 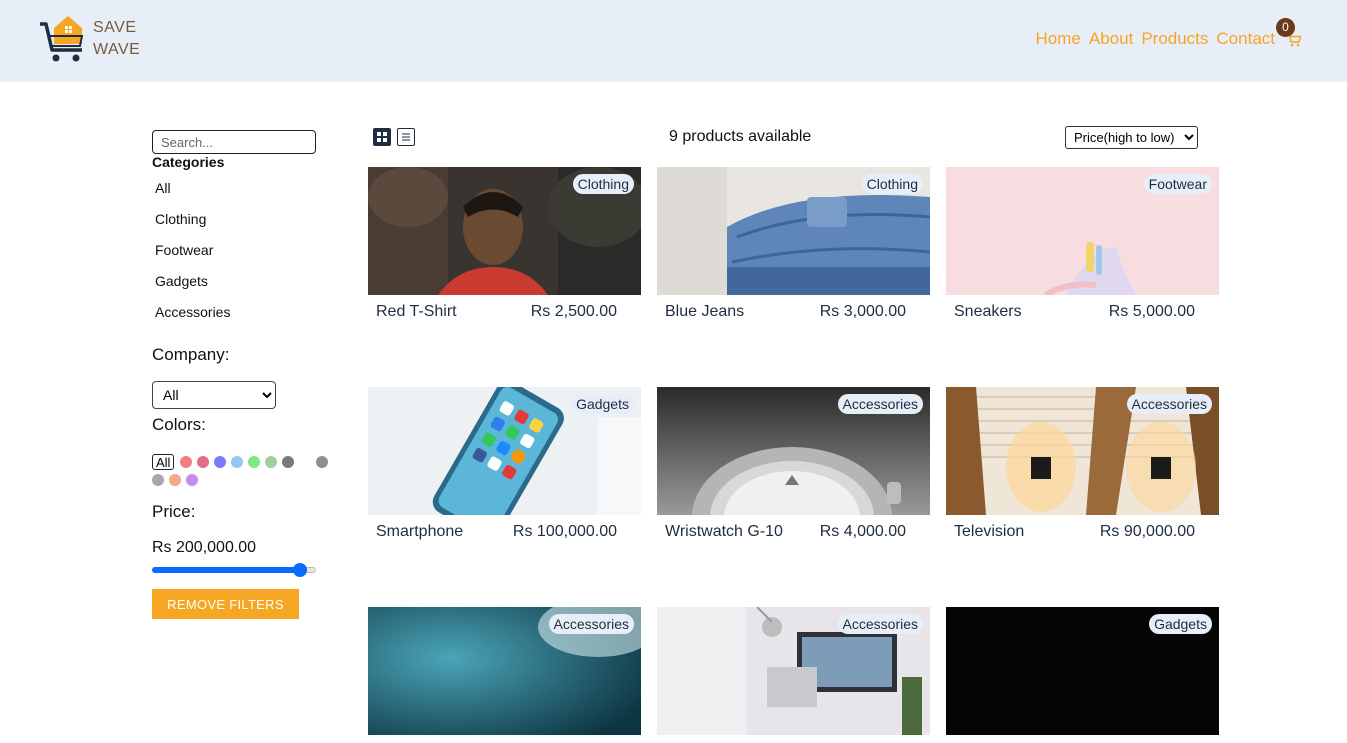 I want to click on grid-view-button, so click(x=382, y=137).